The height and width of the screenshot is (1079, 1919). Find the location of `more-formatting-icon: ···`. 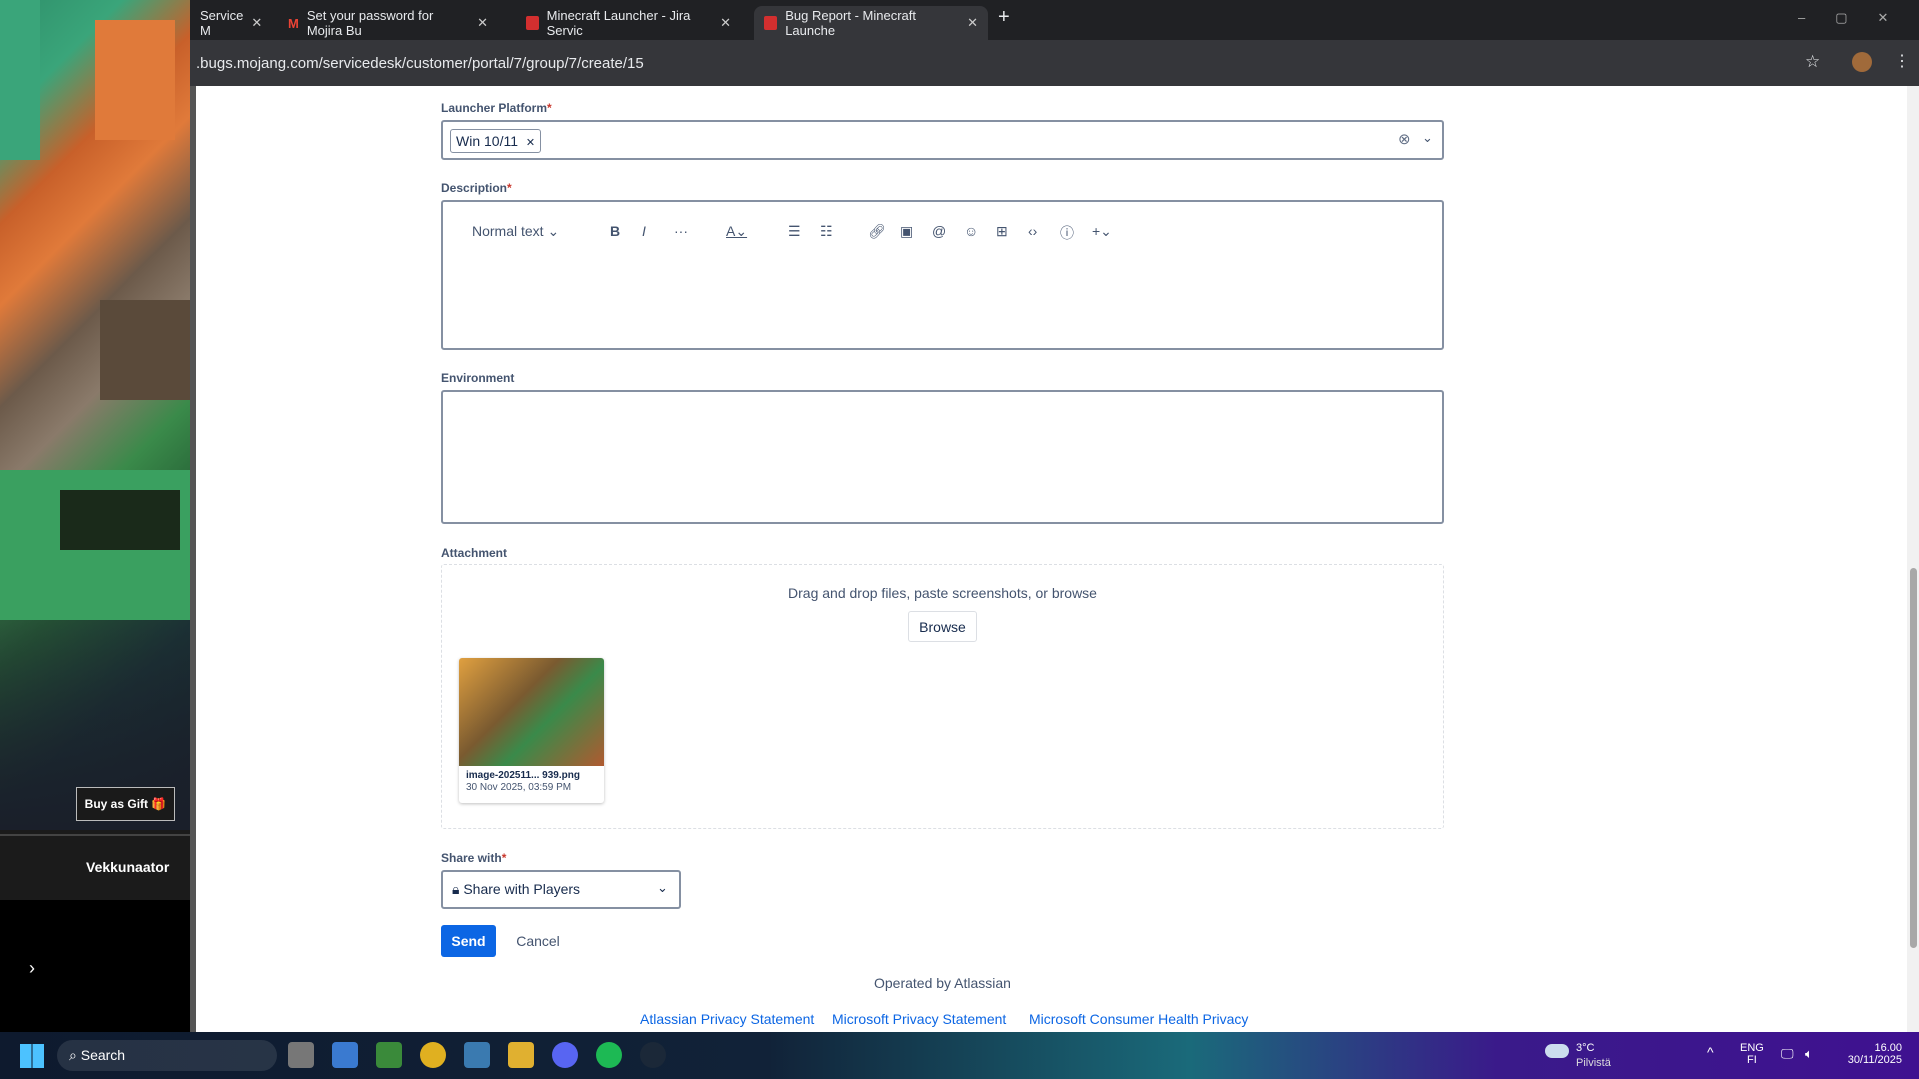

more-formatting-icon: ··· is located at coordinates (681, 231).